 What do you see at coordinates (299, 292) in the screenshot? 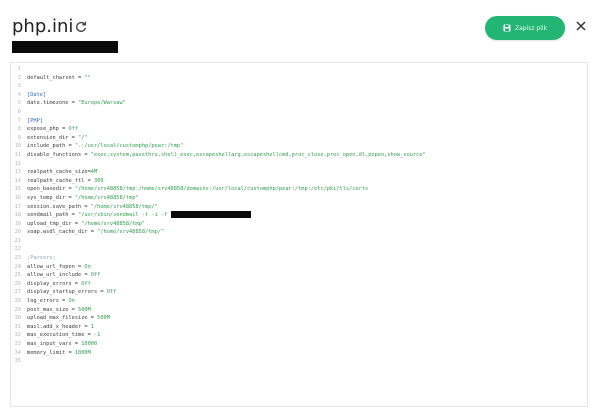
I see `code-line: 27 display_startup_errors = Off` at bounding box center [299, 292].